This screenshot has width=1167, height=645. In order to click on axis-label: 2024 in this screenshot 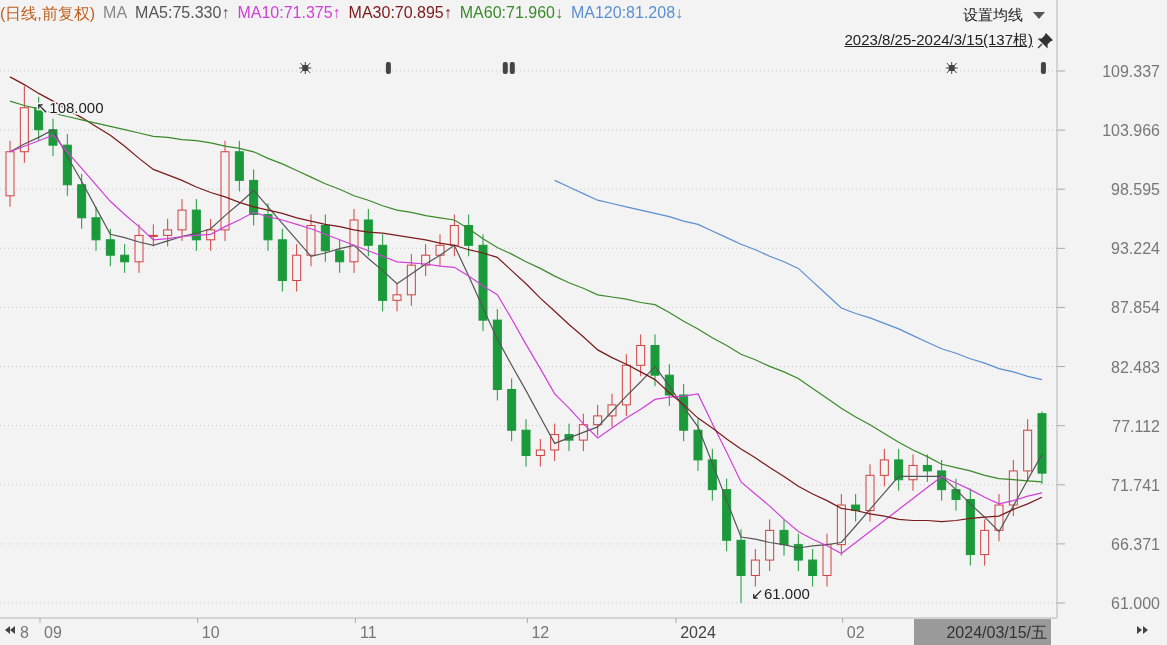, I will do `click(698, 632)`.